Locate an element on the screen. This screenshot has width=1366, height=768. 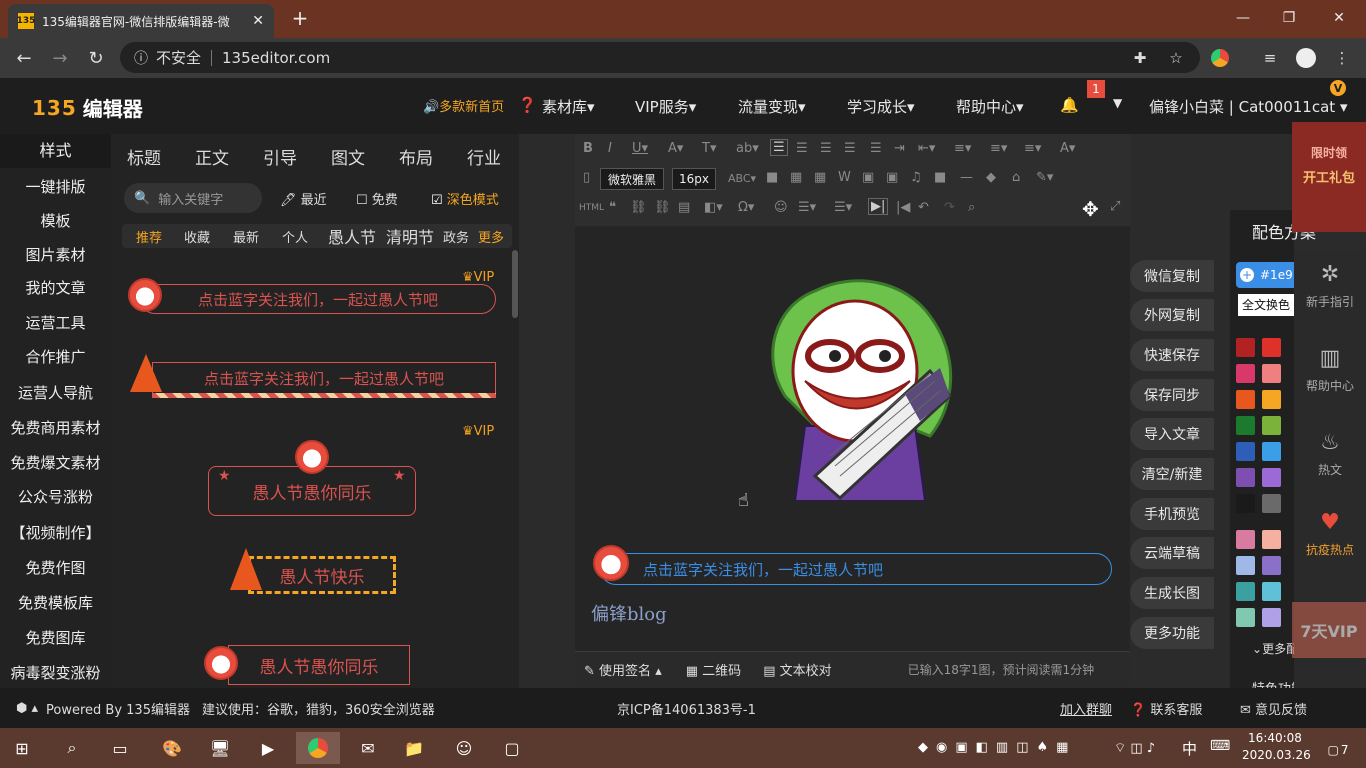
quote-icon: ❝ is located at coordinates (612, 207).